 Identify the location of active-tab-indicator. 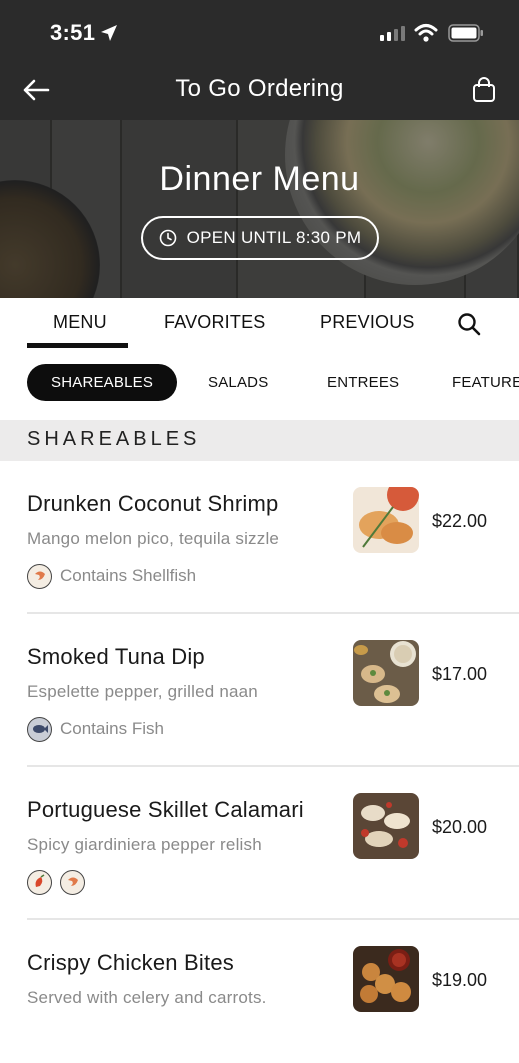
(77, 345).